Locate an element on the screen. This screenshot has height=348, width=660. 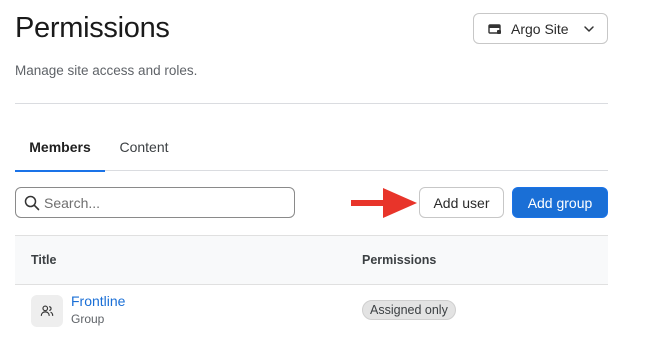
tab-content: Content is located at coordinates (144, 147).